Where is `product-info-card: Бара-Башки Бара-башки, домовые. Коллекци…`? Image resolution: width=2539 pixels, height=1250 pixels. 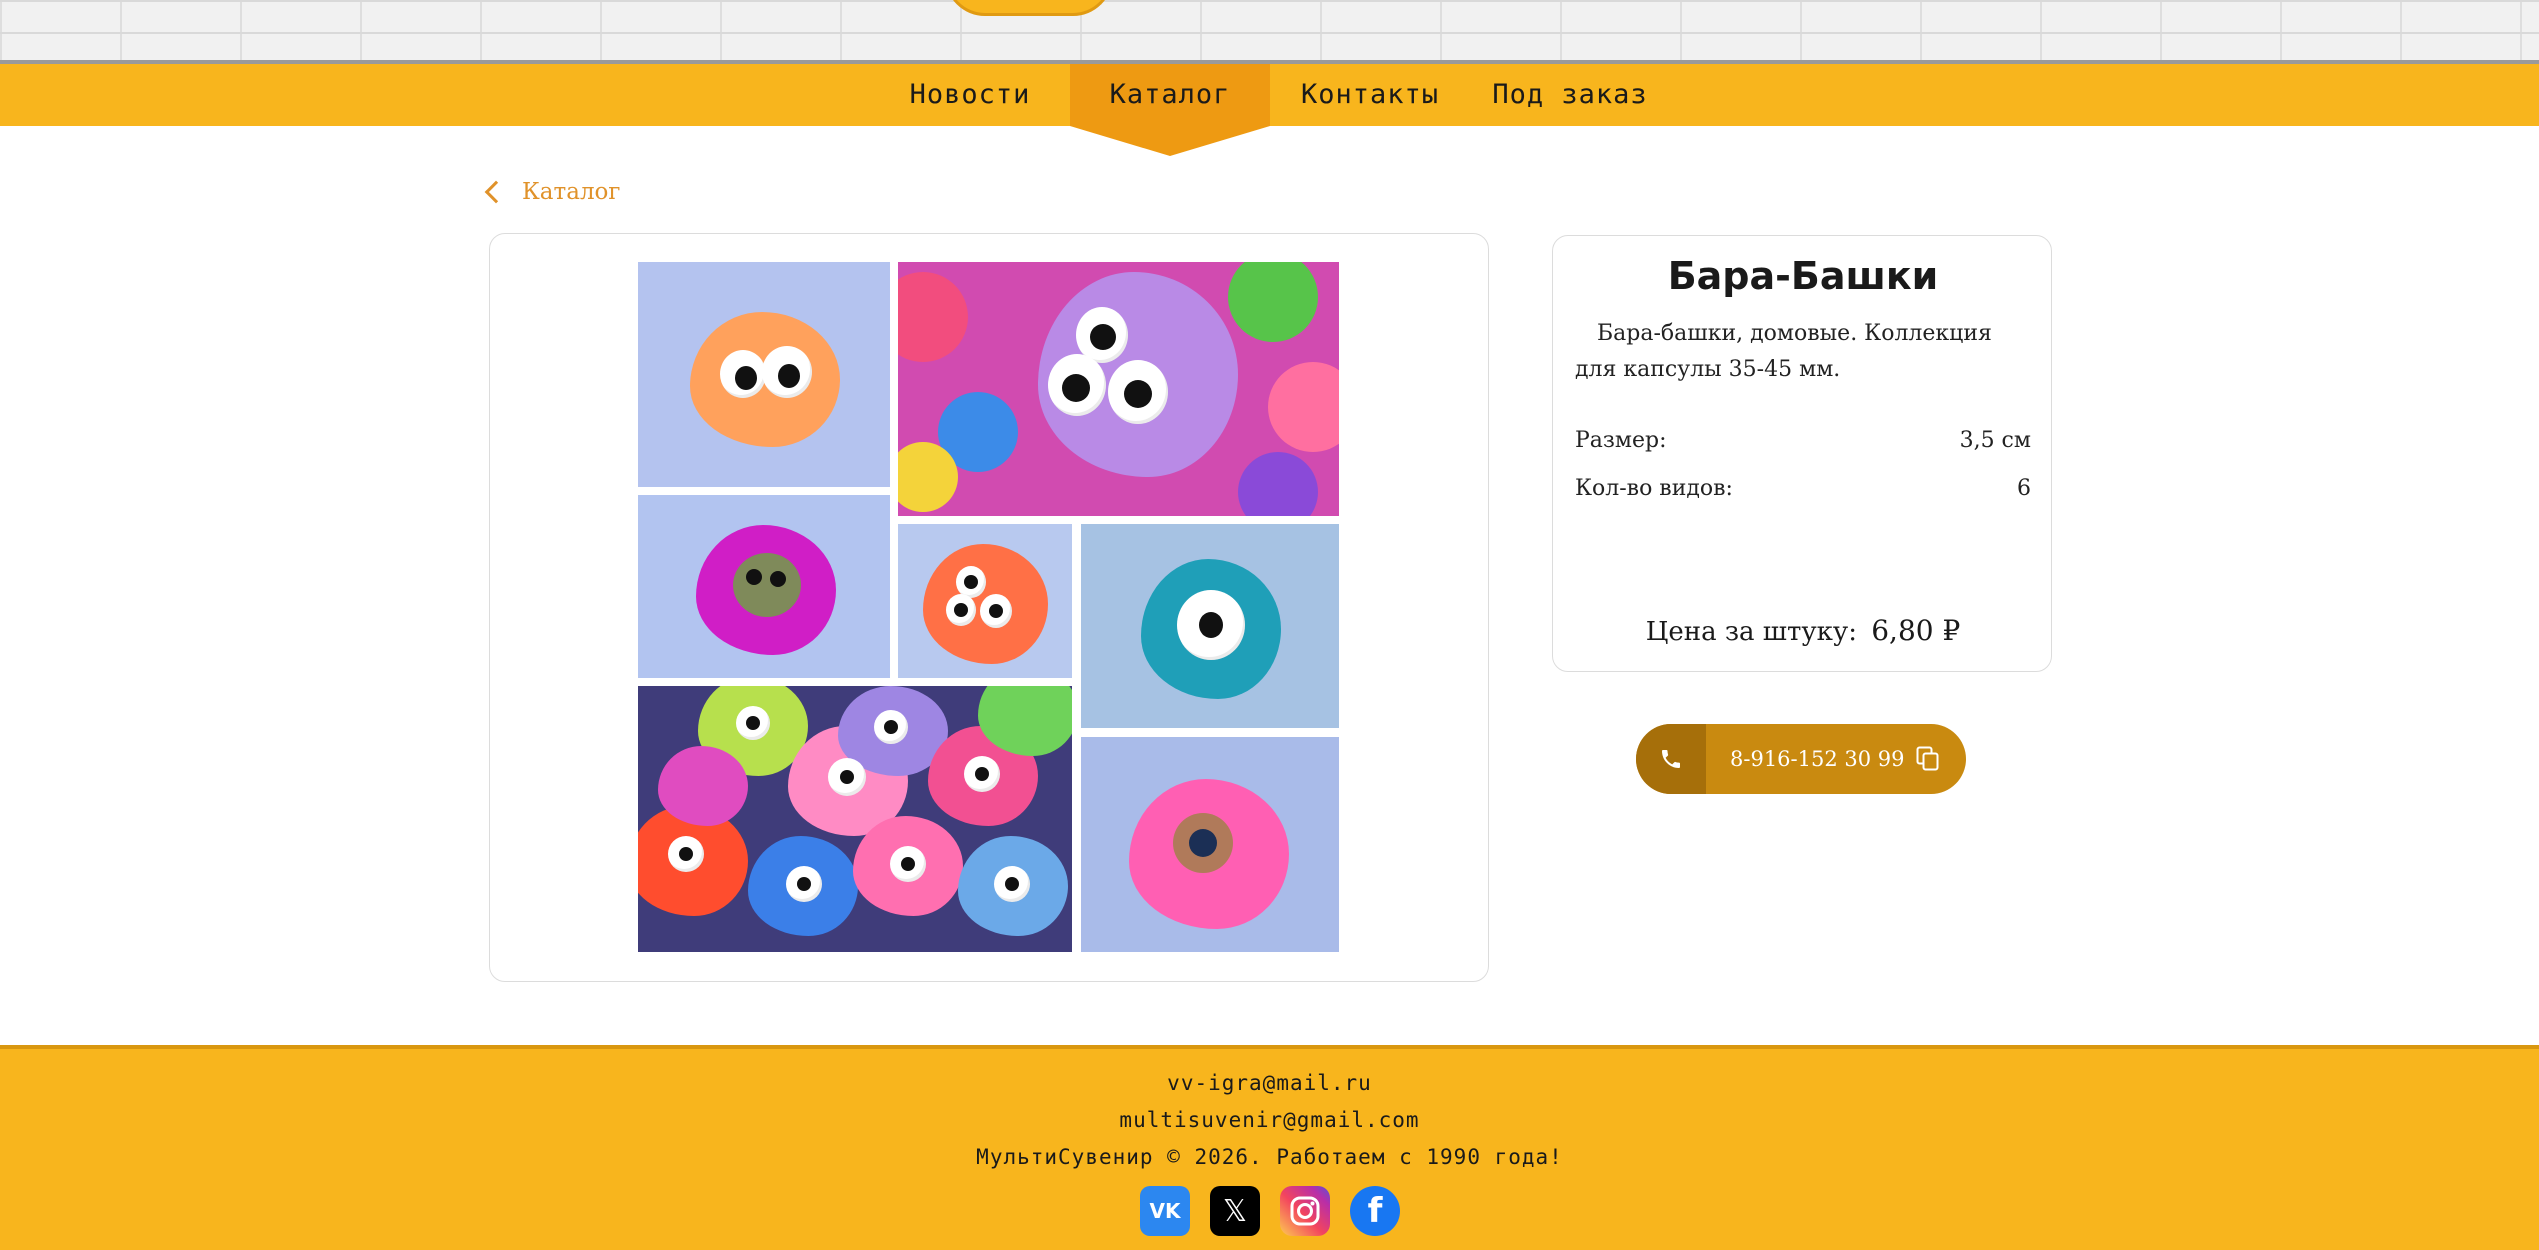 product-info-card: Бара-Башки Бара-башки, домовые. Коллекци… is located at coordinates (1802, 453).